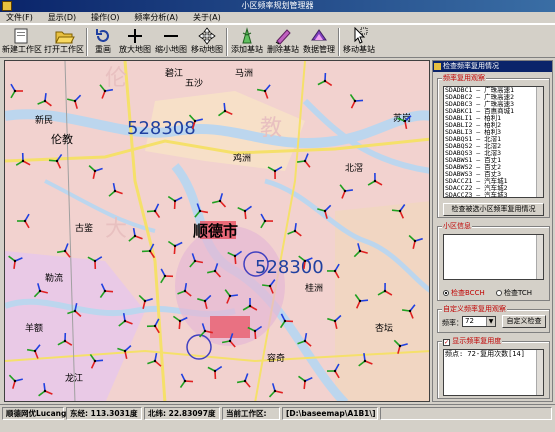 The image size is (555, 432). Describe the element at coordinates (490, 321) in the screenshot. I see `chevron-down-icon: ▼` at that location.